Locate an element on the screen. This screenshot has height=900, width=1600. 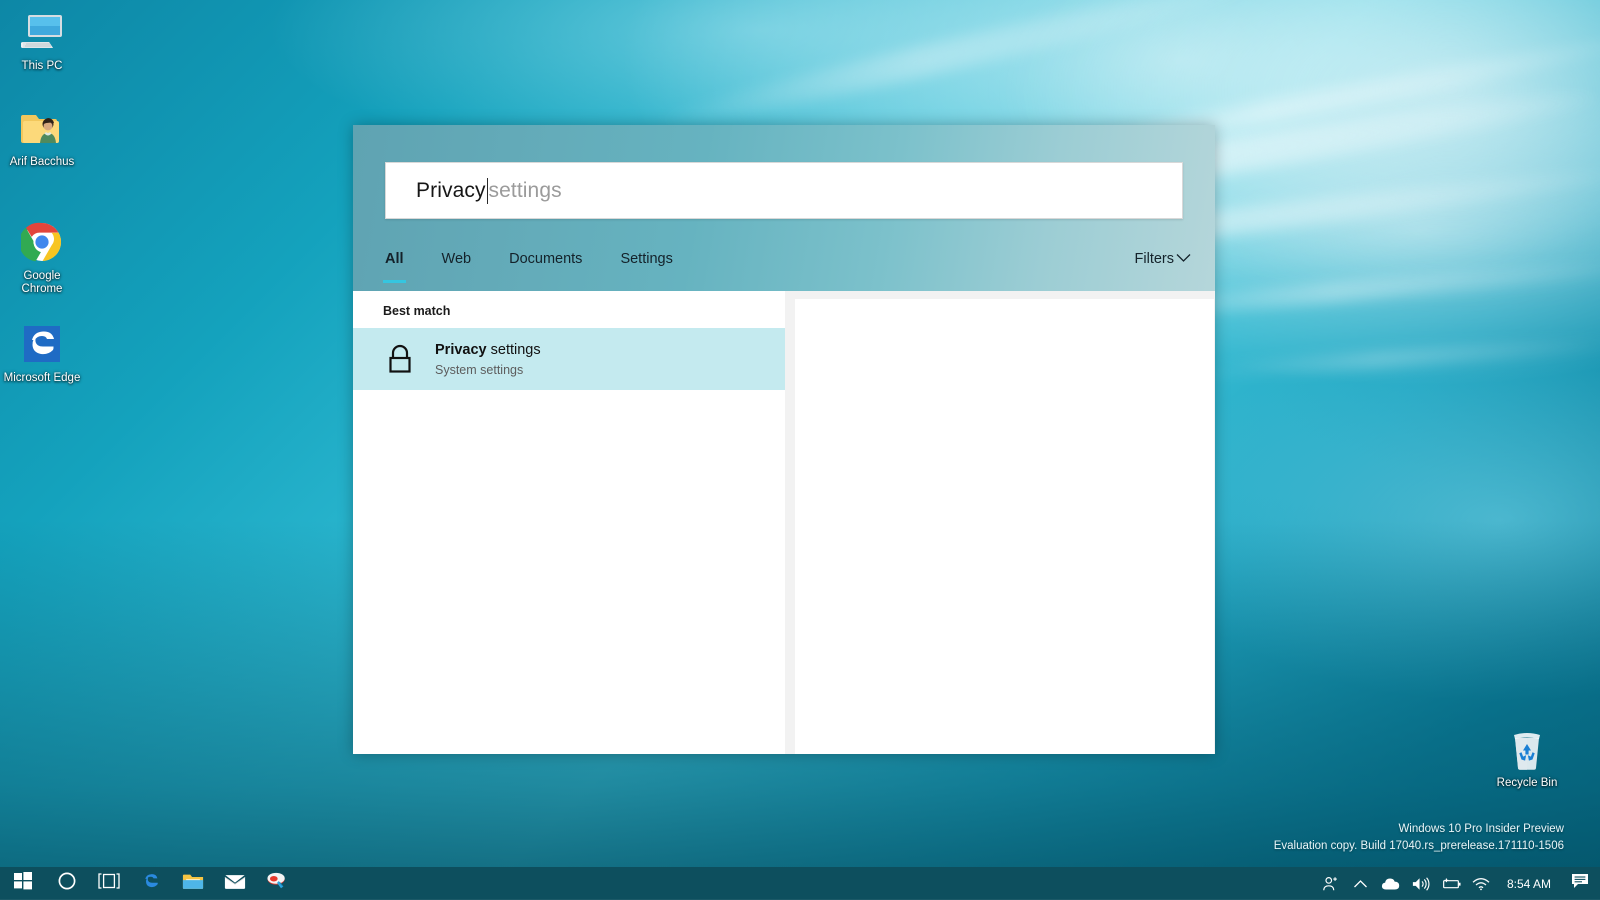
taskbar-buttons is located at coordinates (149, 883).